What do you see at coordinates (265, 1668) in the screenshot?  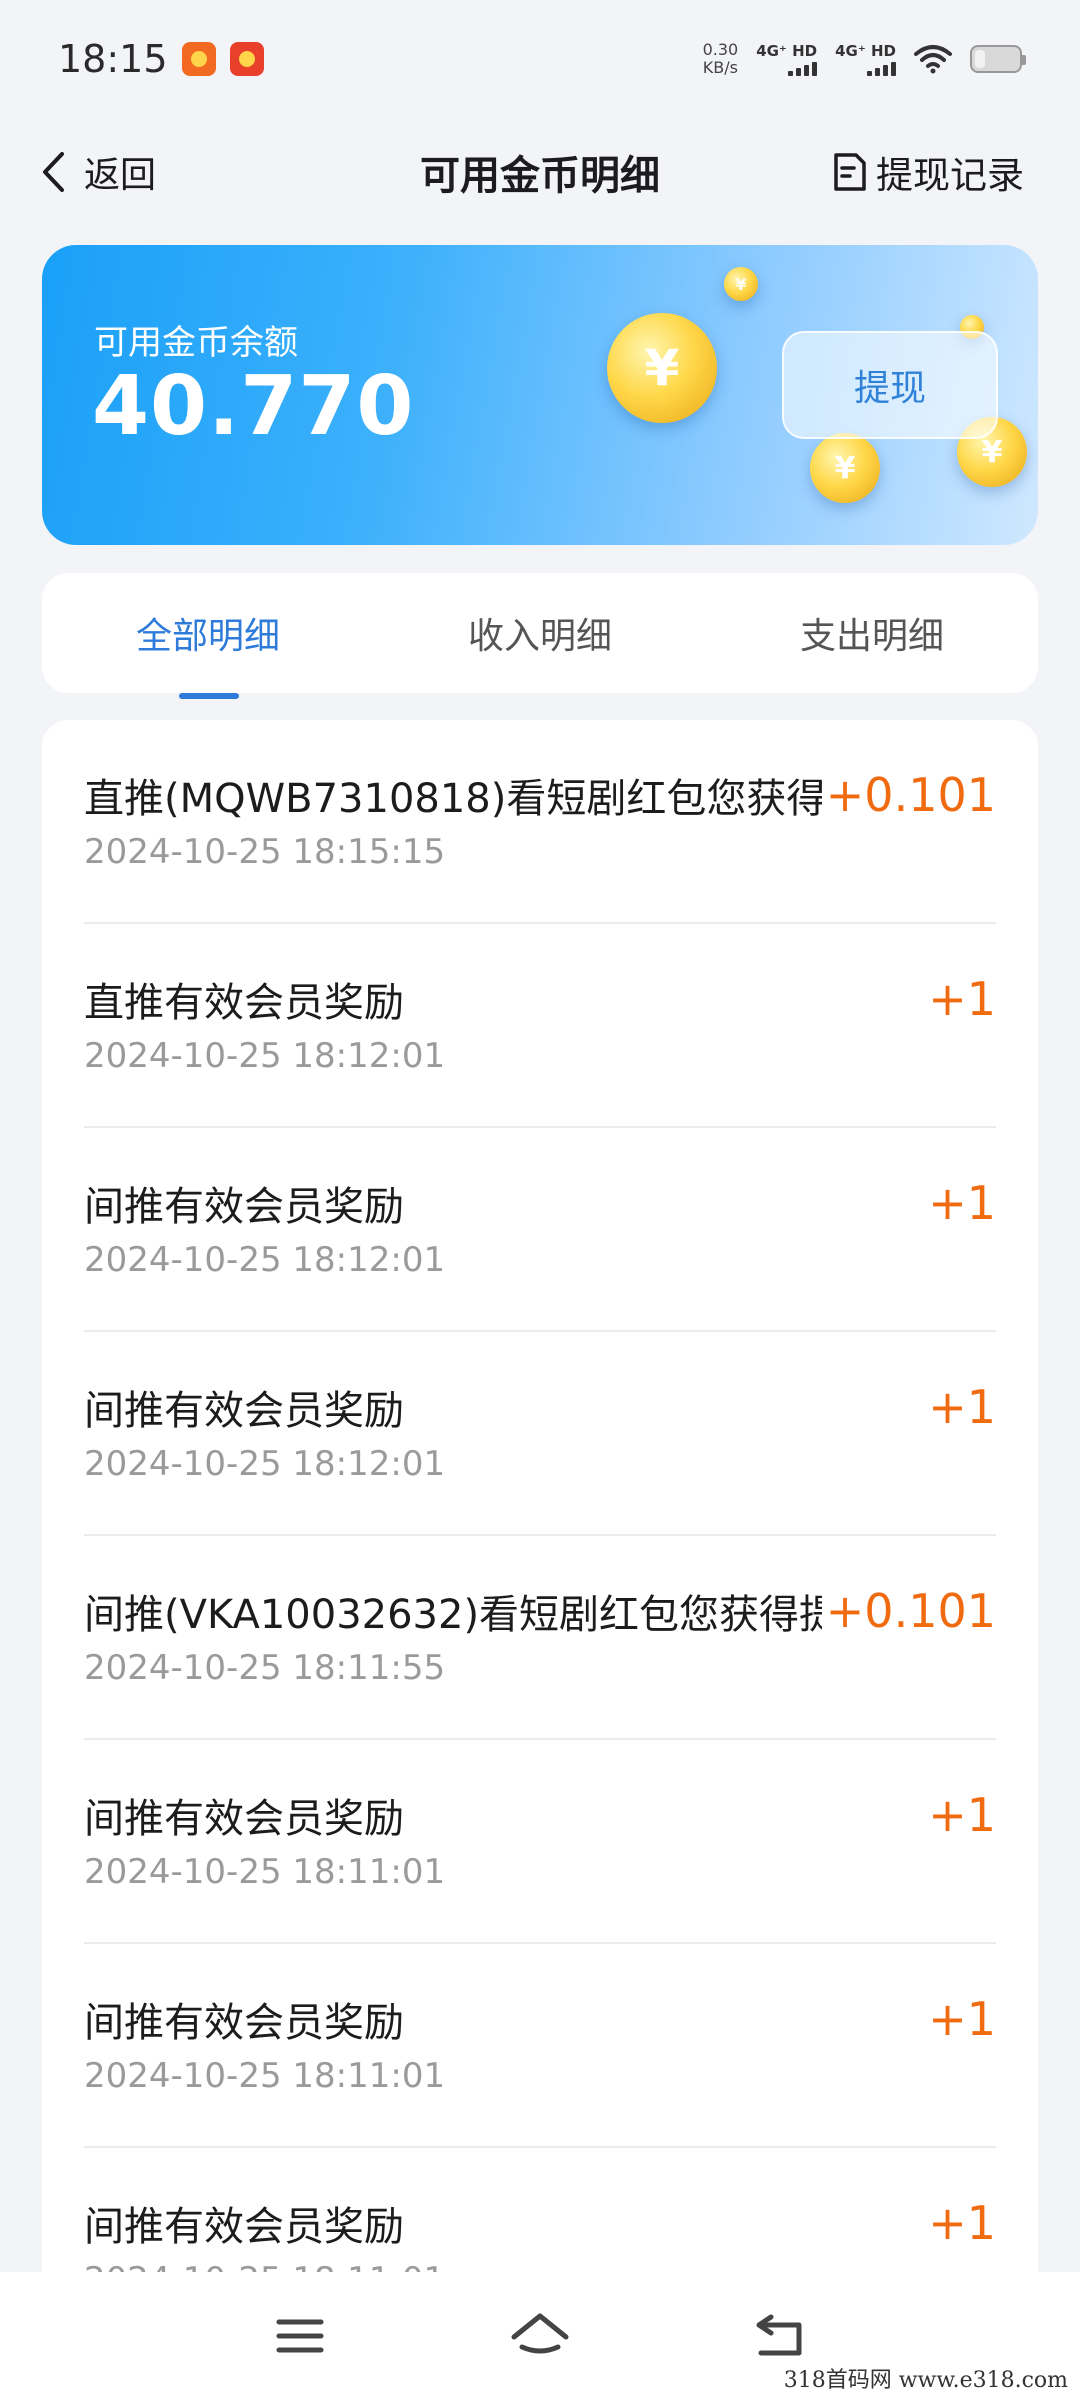 I see `record-time: 2024-10-25 18:11:55` at bounding box center [265, 1668].